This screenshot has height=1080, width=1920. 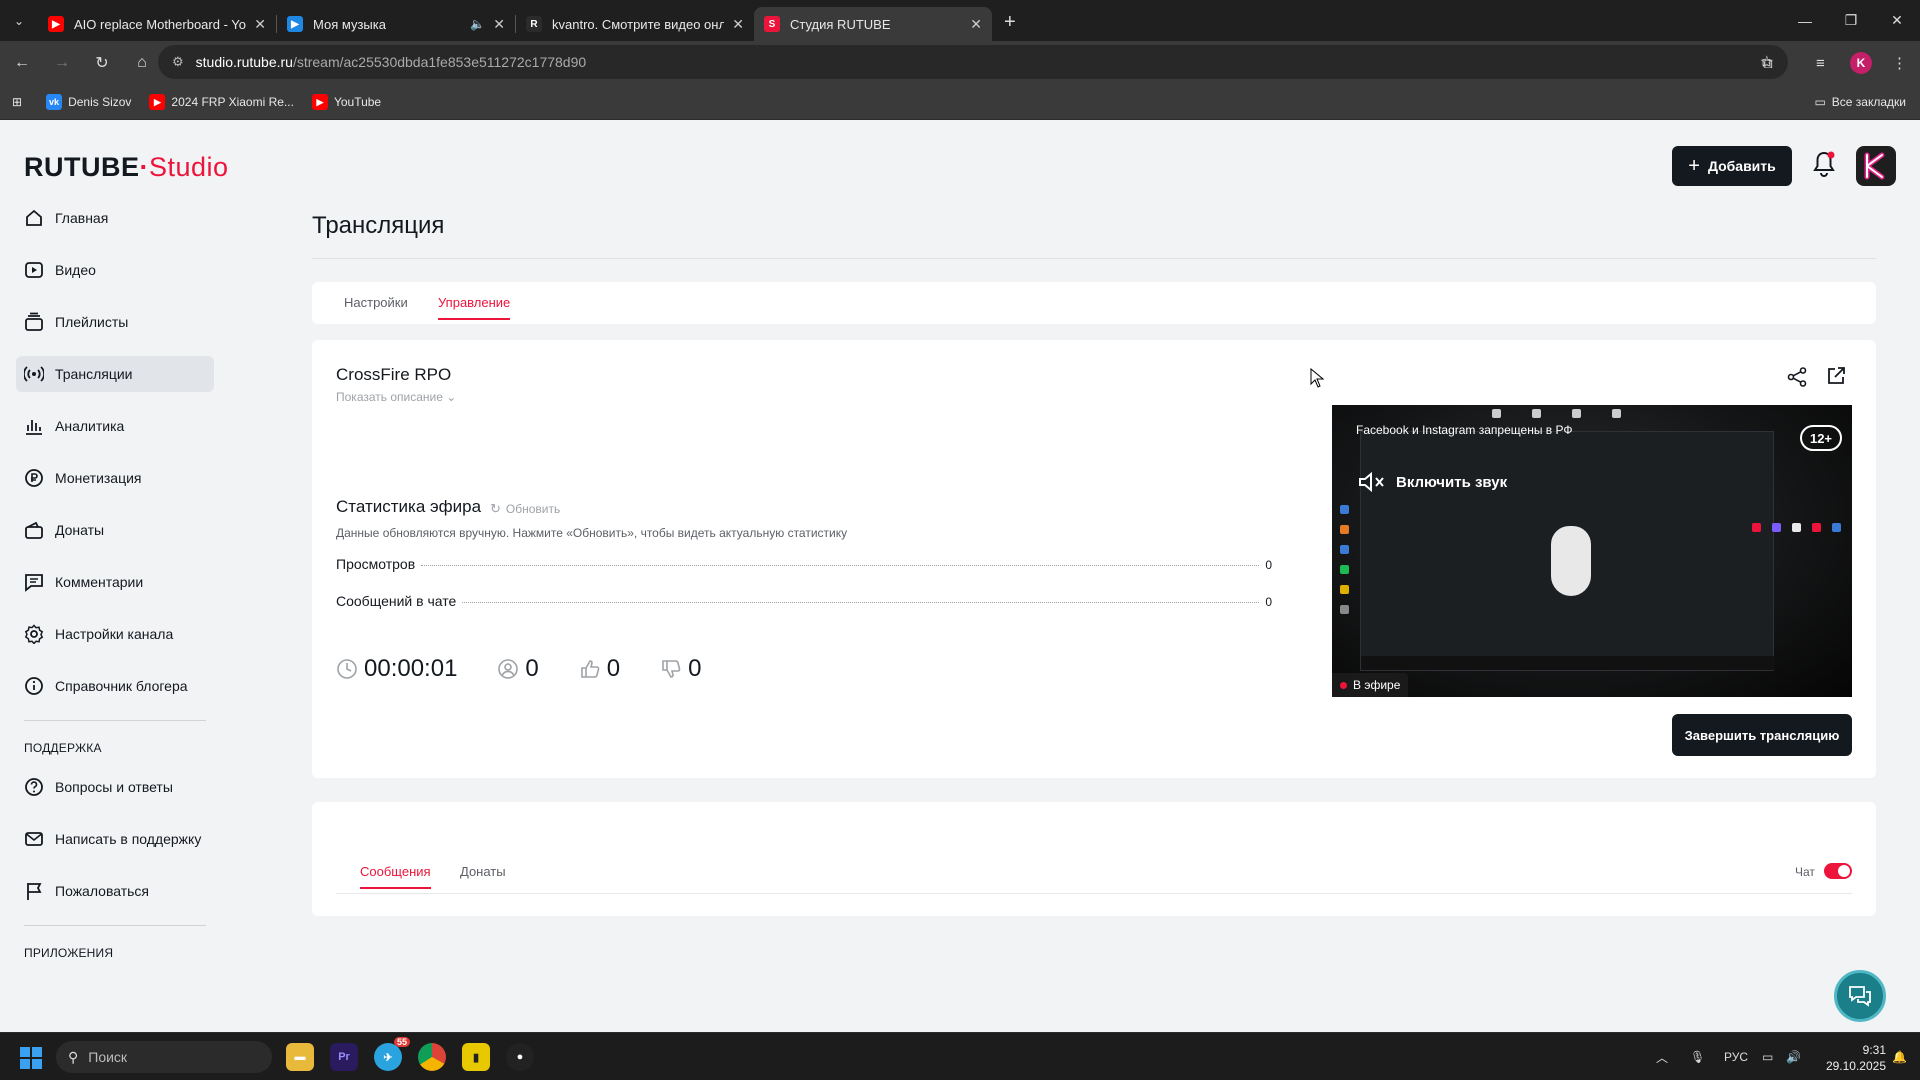 What do you see at coordinates (396, 24) in the screenshot?
I see `browser-tab-music: ▶ Моя музыка 🔈 ✕` at bounding box center [396, 24].